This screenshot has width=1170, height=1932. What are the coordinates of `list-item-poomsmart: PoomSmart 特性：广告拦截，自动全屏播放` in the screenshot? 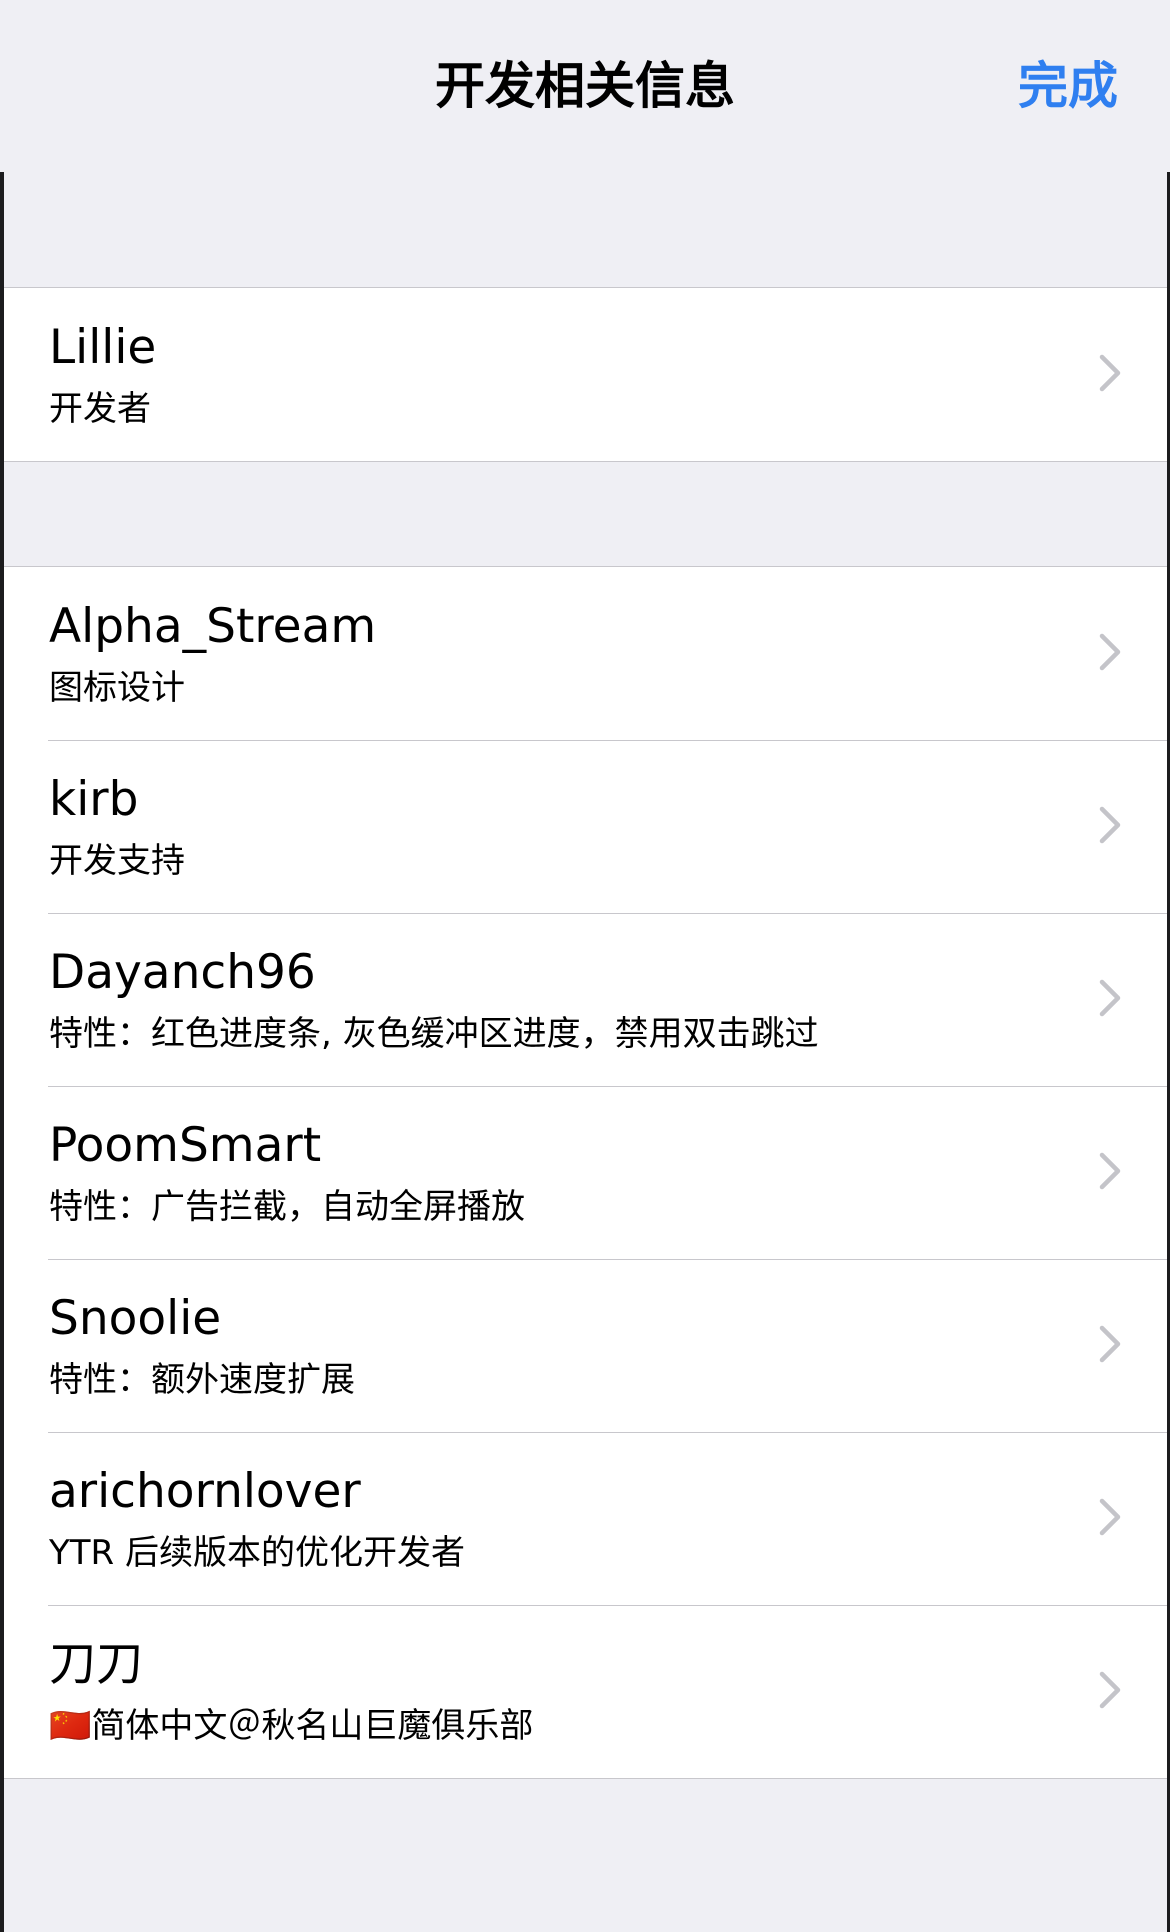 It's located at (585, 1172).